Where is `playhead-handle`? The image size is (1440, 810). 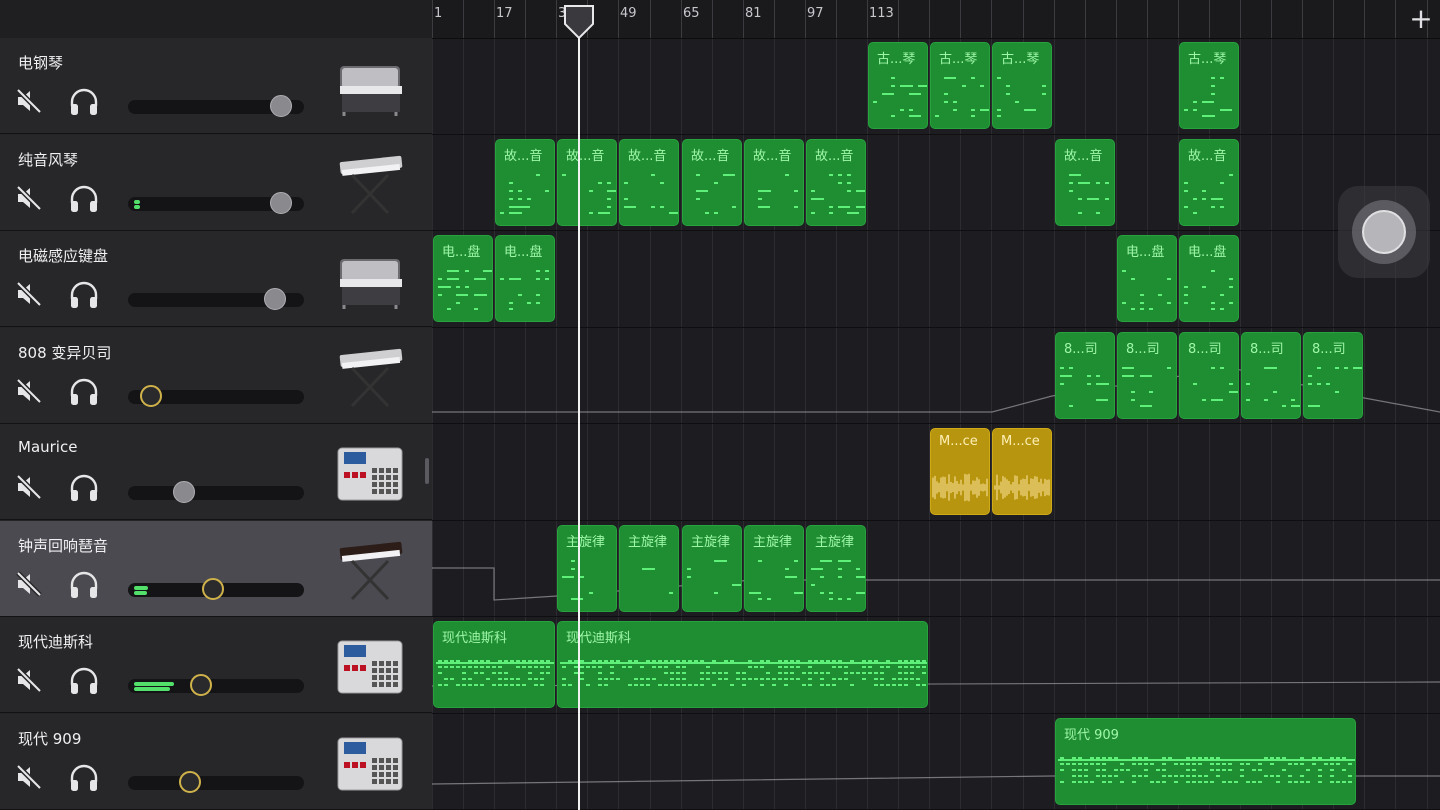 playhead-handle is located at coordinates (579, 22).